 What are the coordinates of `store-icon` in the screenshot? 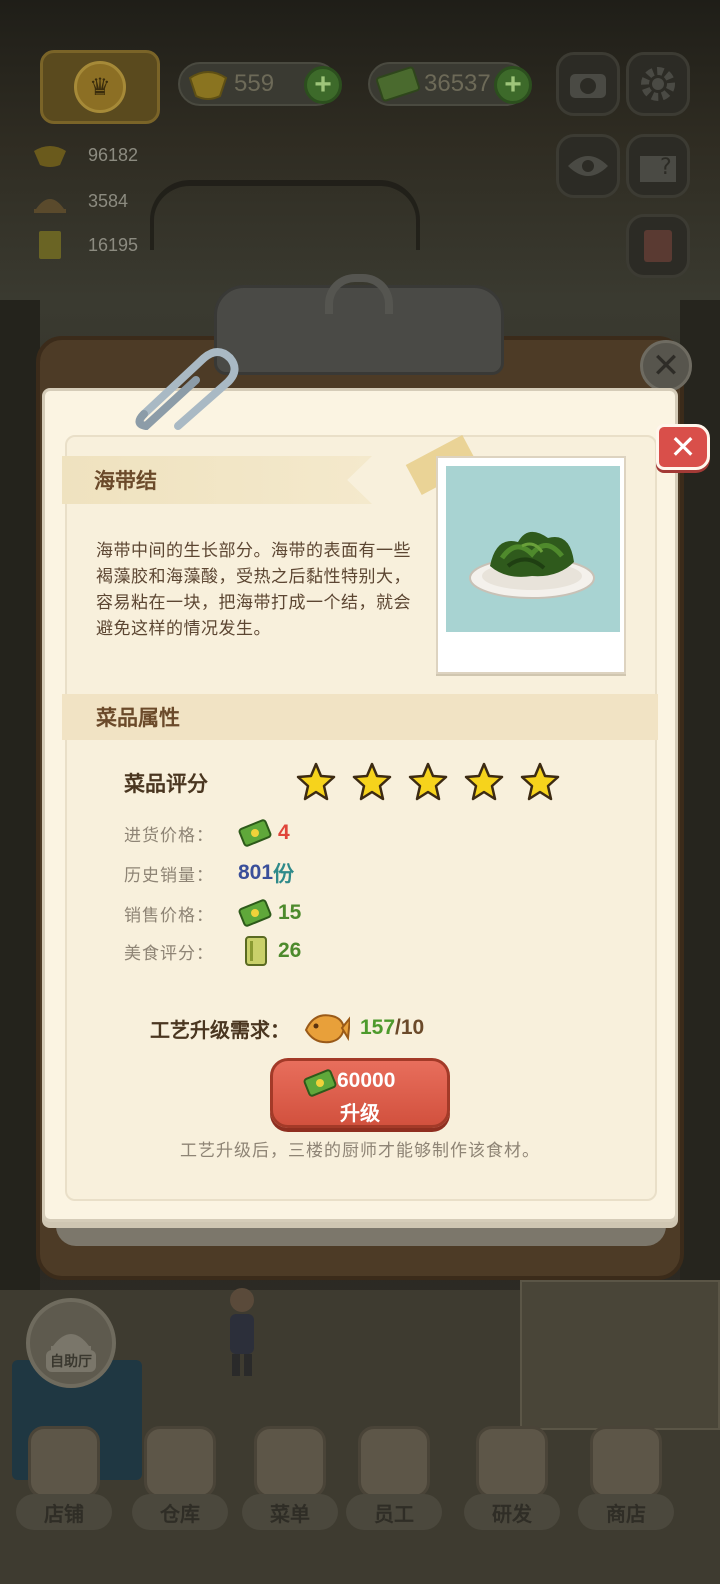 It's located at (64, 1462).